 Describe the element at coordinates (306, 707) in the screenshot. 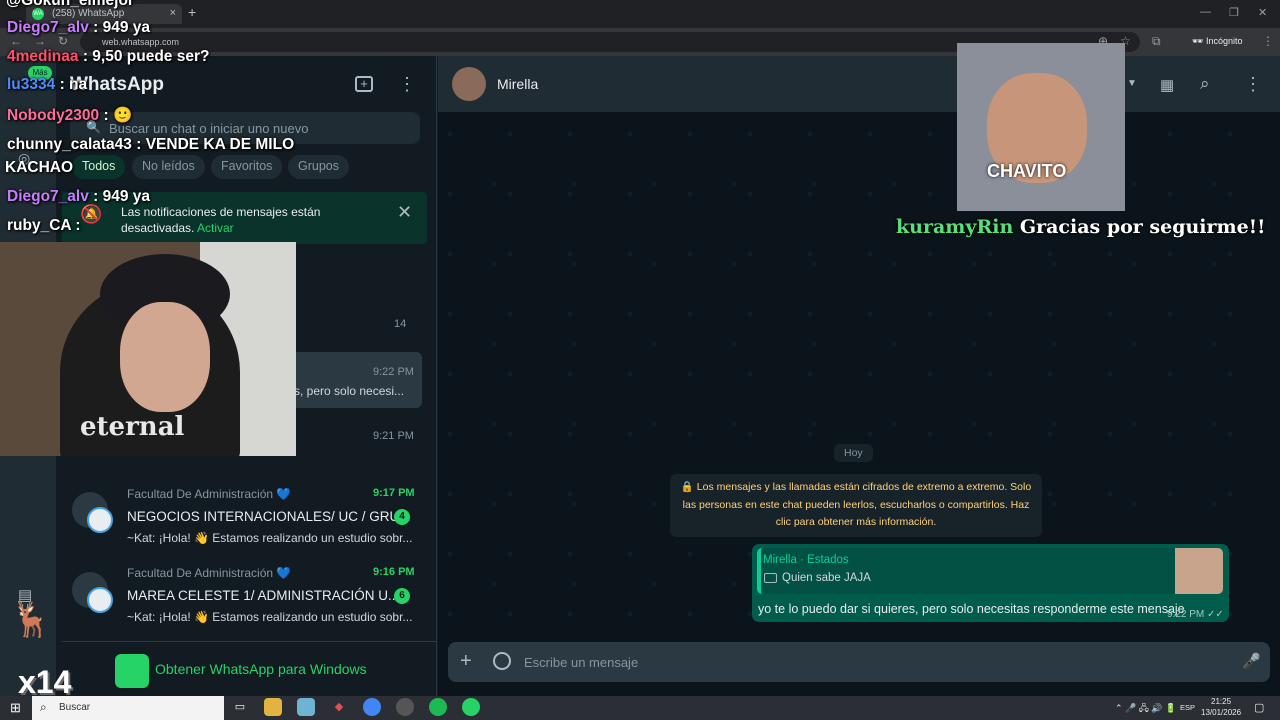

I see `notepad-icon` at that location.